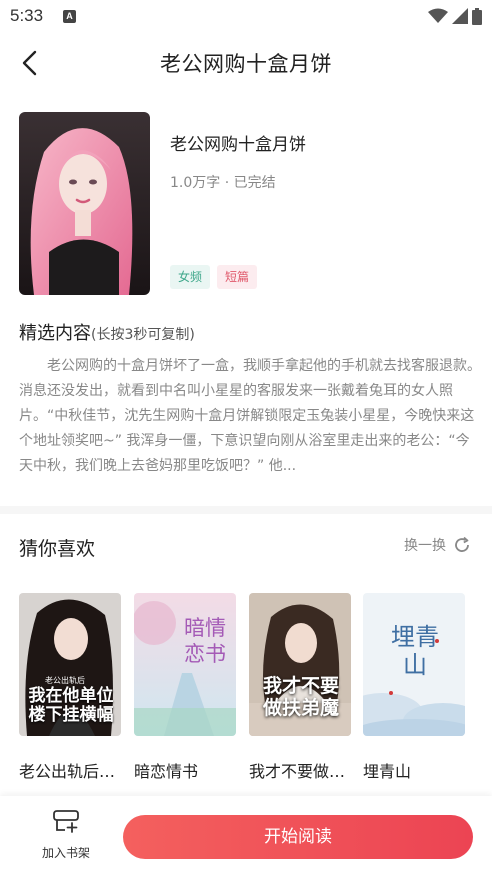 This screenshot has width=492, height=876. What do you see at coordinates (27, 15) in the screenshot?
I see `status-time: 5:33` at bounding box center [27, 15].